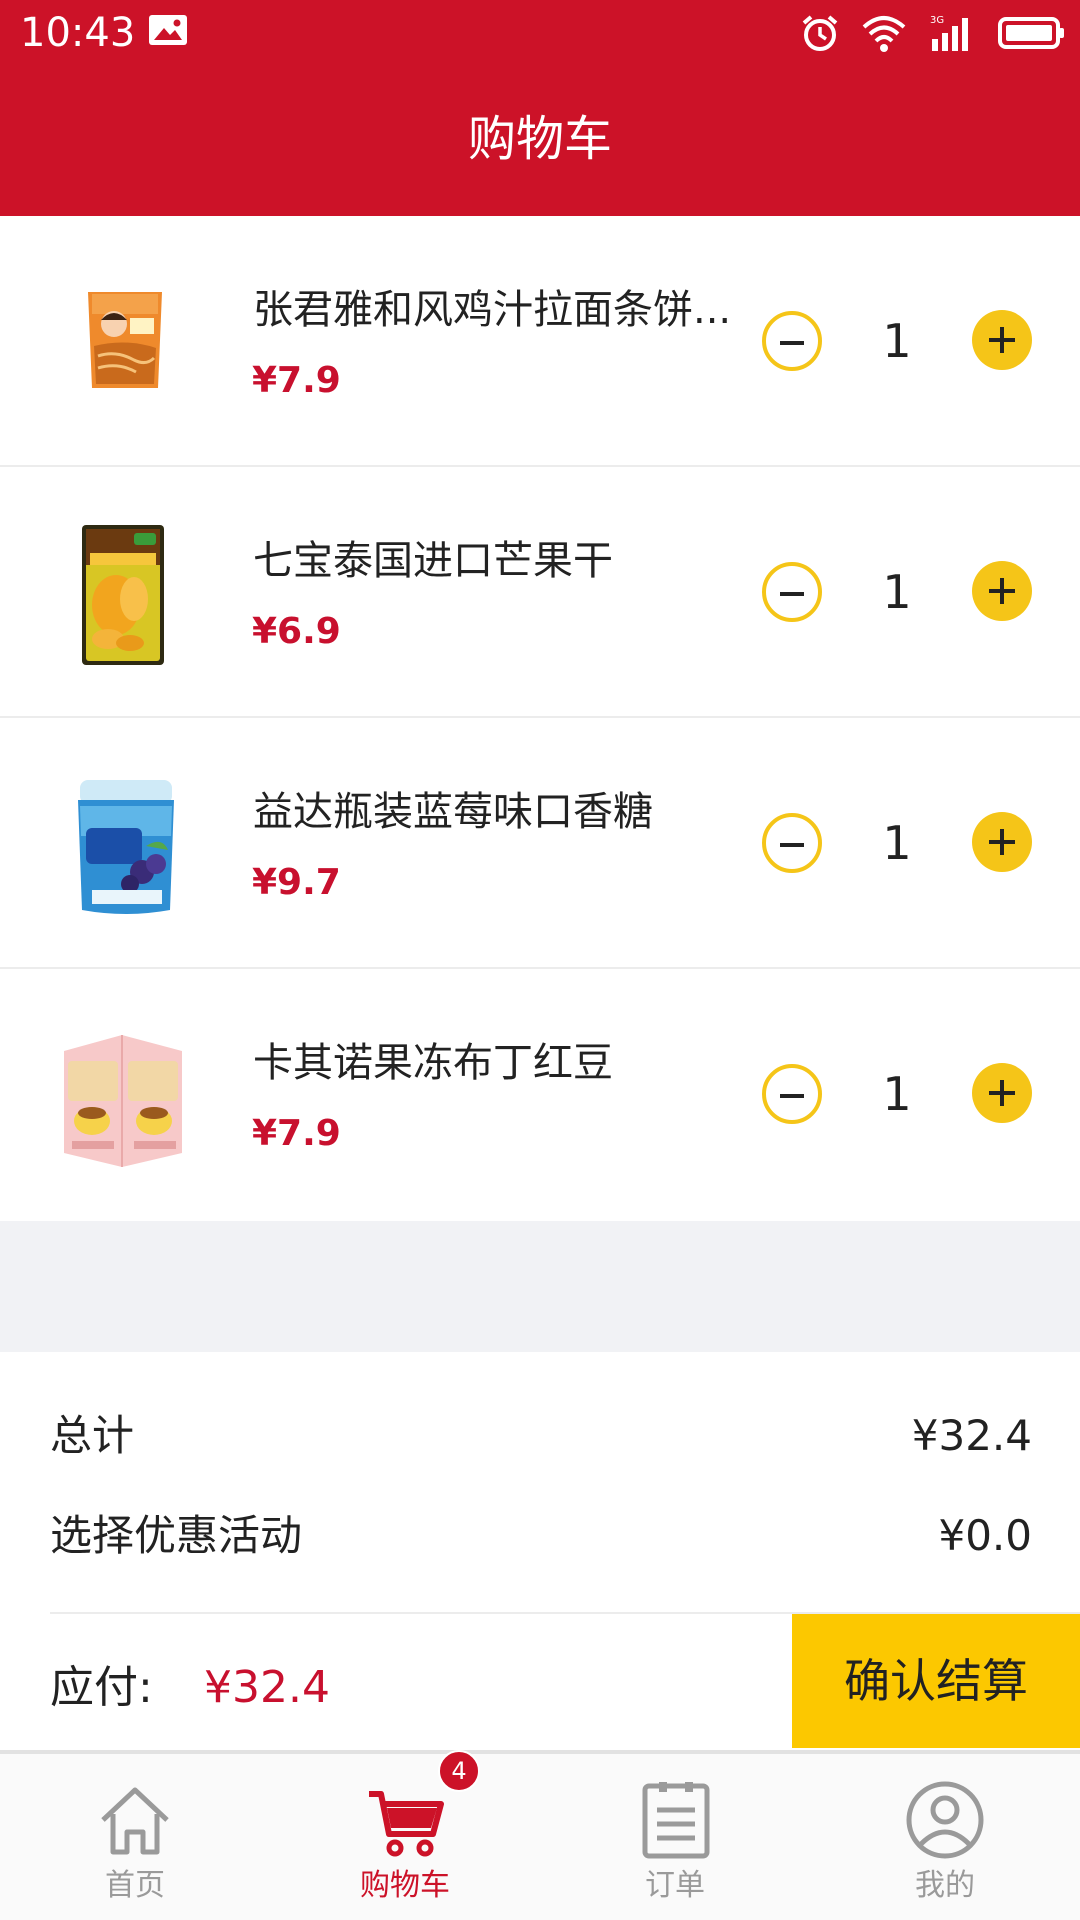  What do you see at coordinates (820, 33) in the screenshot?
I see `alarm-icon` at bounding box center [820, 33].